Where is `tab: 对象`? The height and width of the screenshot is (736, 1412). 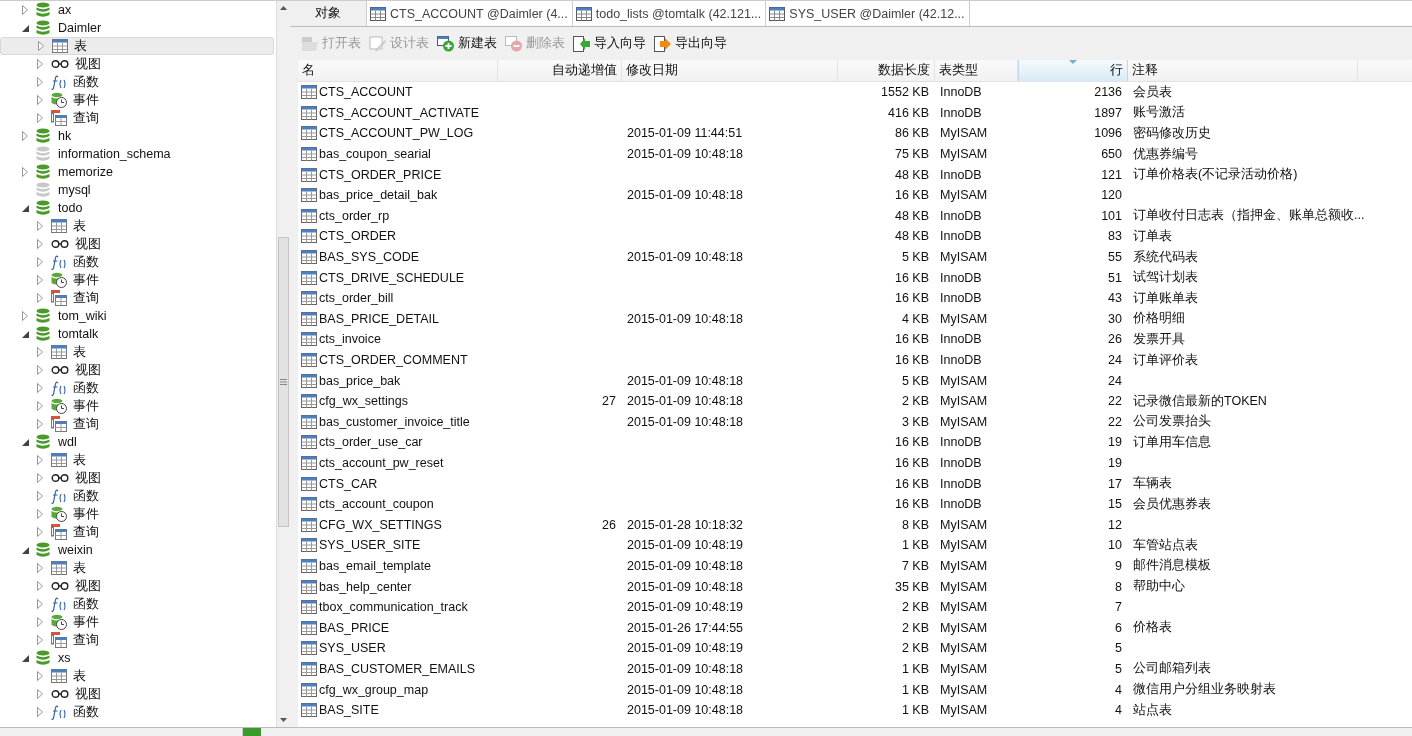
tab: 对象 is located at coordinates (328, 13).